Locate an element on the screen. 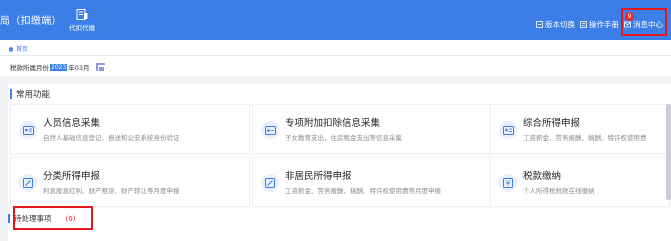 Image resolution: width=671 pixels, height=241 pixels. breadcrumb-home-link: 首页 is located at coordinates (18, 48).